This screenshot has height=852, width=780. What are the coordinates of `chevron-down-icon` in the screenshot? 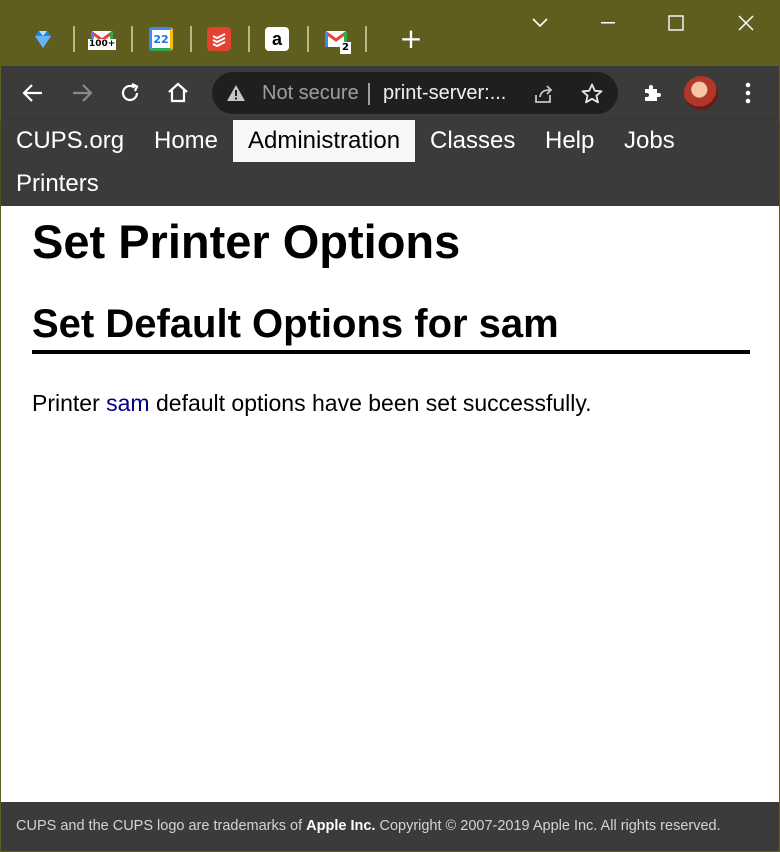 It's located at (540, 23).